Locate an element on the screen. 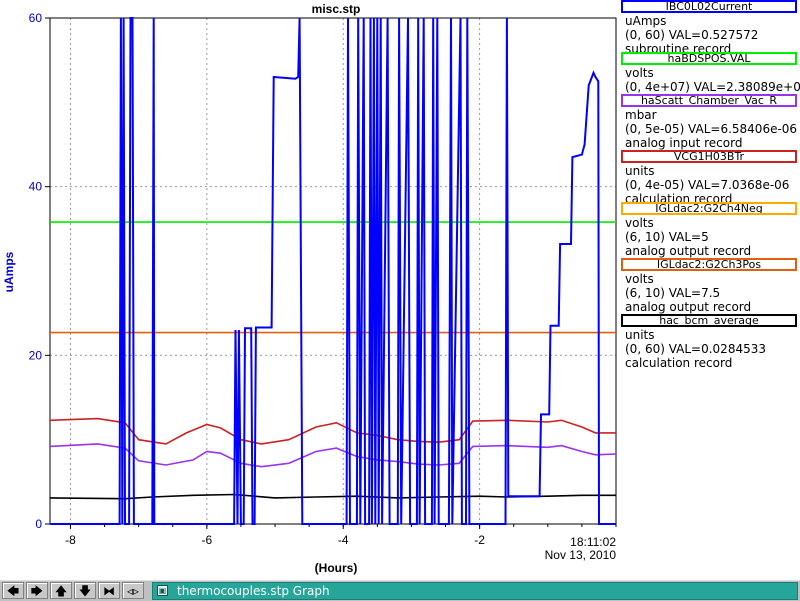 This screenshot has height=601, width=800. legend-range-value: (0, 60) VAL=0.0284533 is located at coordinates (695, 349).